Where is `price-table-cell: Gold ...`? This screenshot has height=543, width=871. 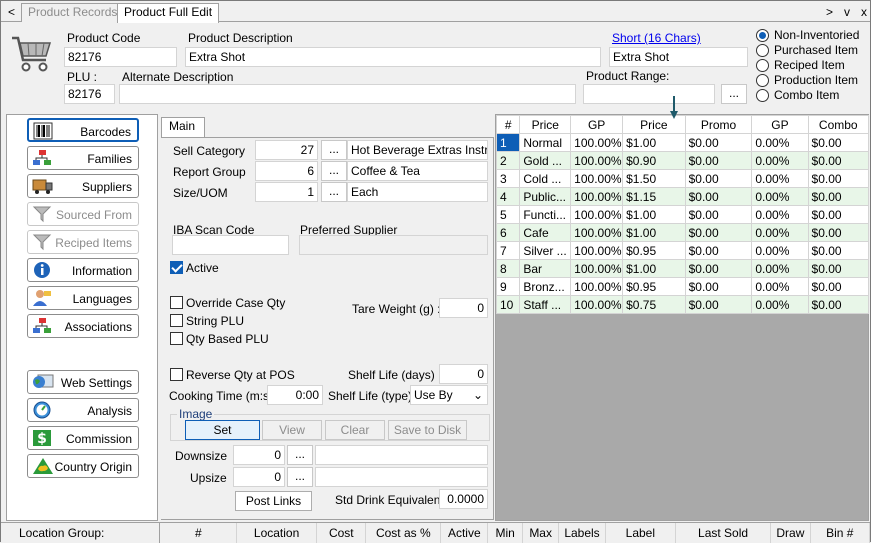 price-table-cell: Gold ... is located at coordinates (545, 160).